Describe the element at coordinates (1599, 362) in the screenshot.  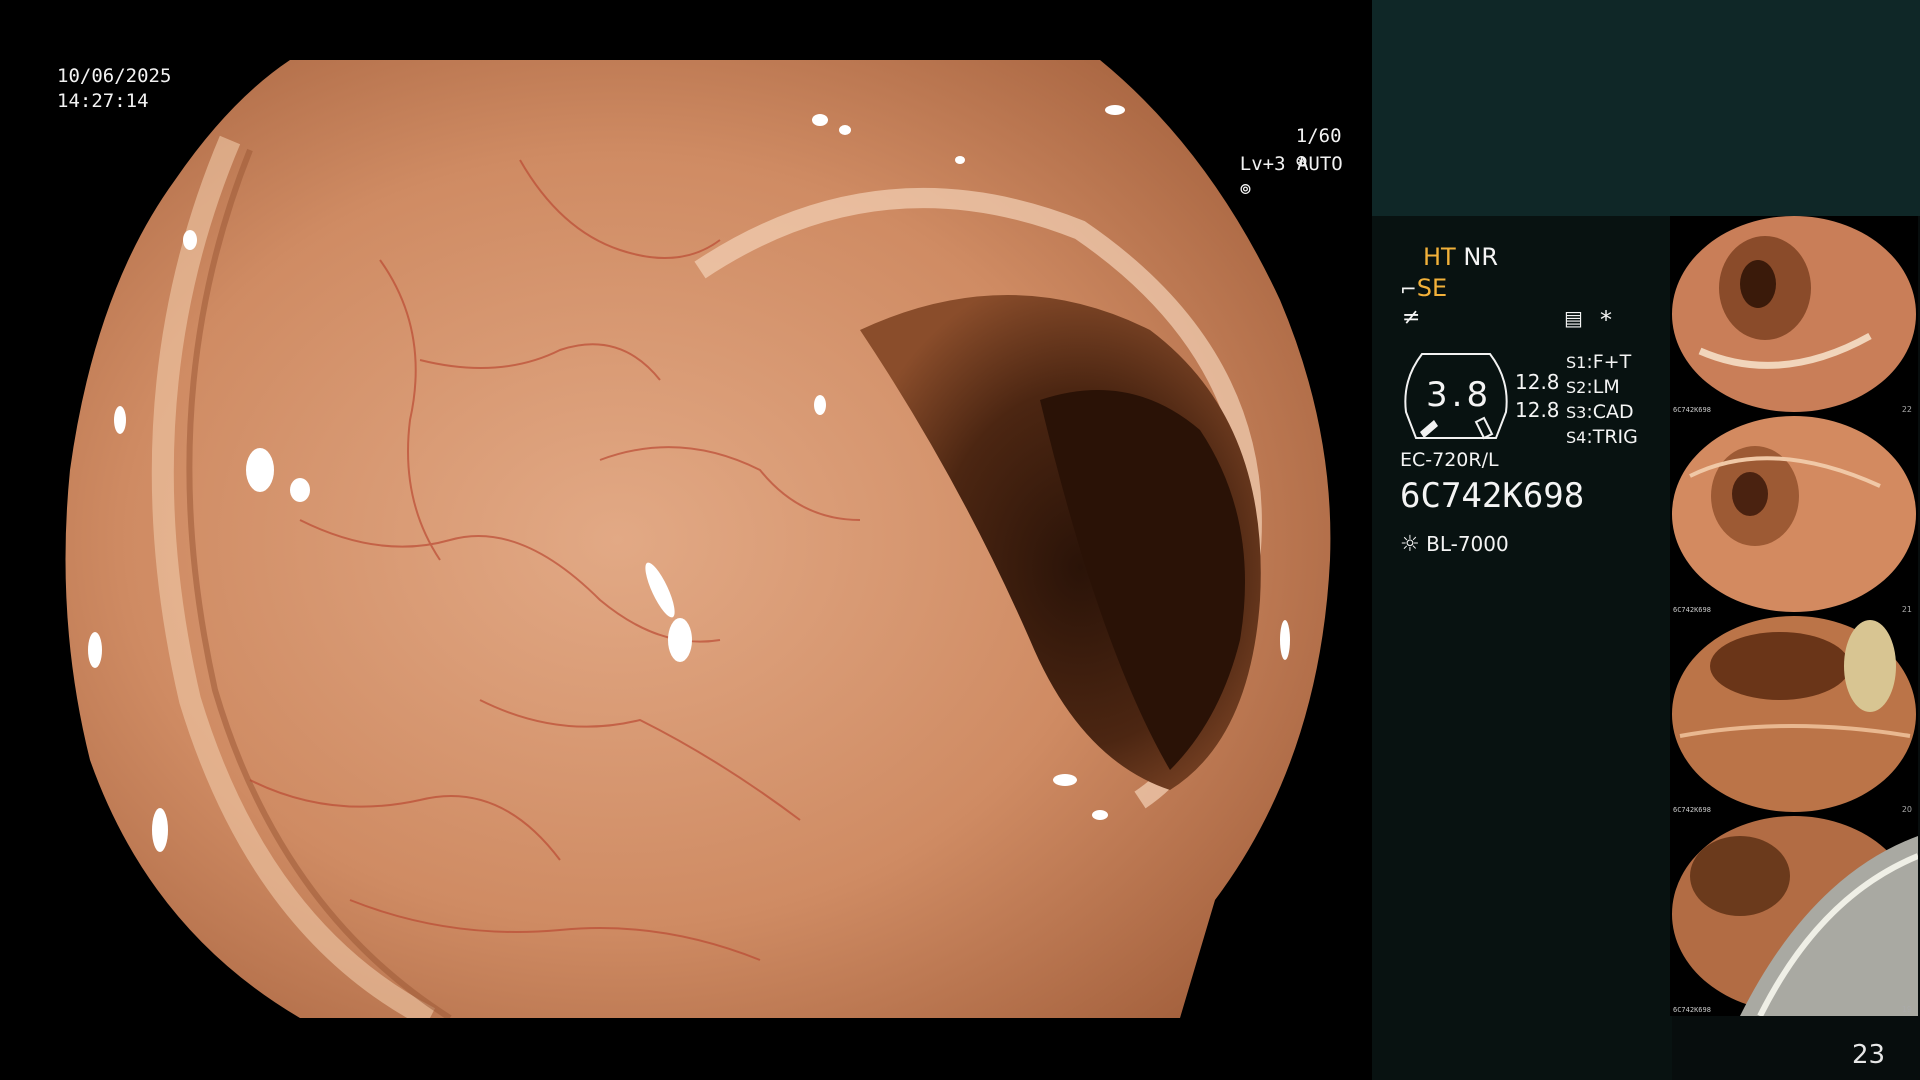
I see `setting-s1: S1:F+T` at that location.